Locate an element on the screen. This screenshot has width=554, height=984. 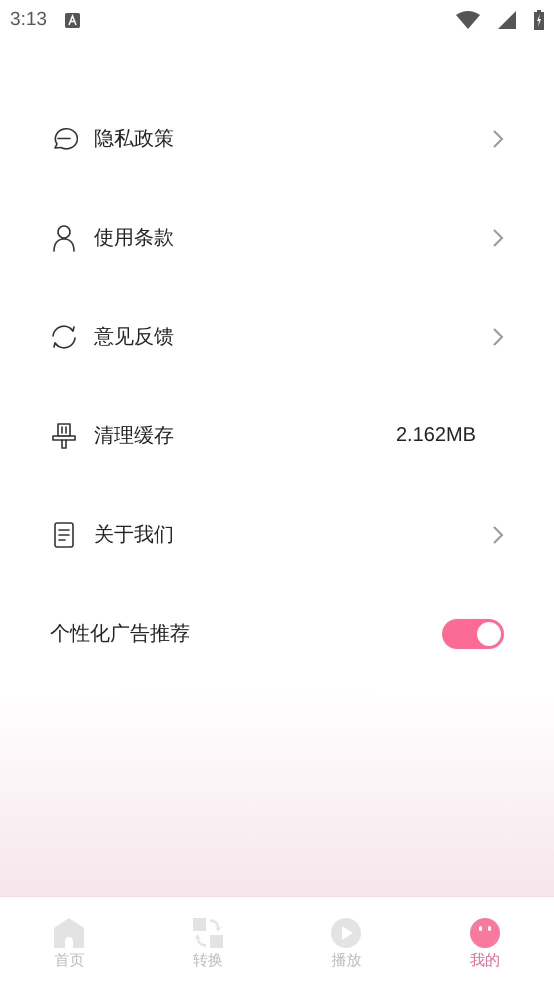
battery-icon is located at coordinates (539, 20).